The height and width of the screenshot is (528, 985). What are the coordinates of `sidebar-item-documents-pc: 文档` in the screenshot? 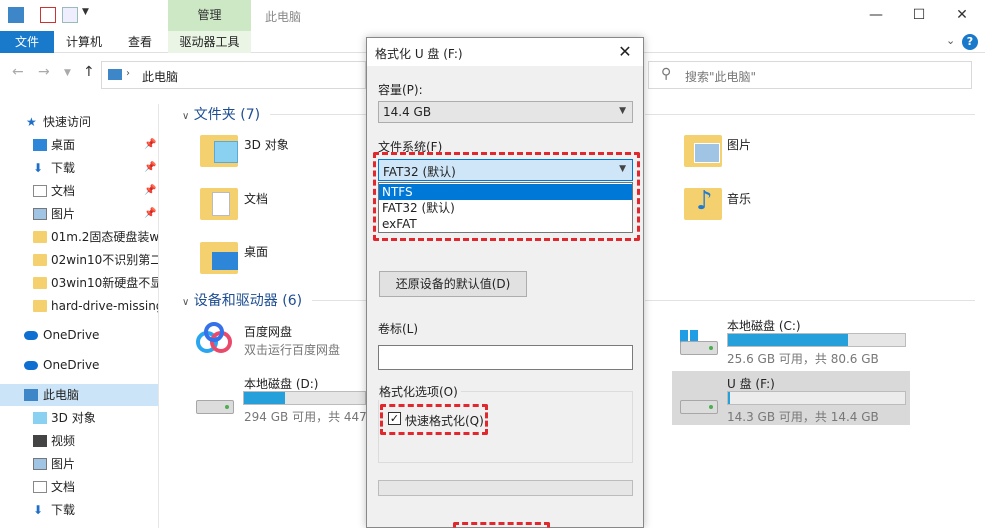 It's located at (79, 487).